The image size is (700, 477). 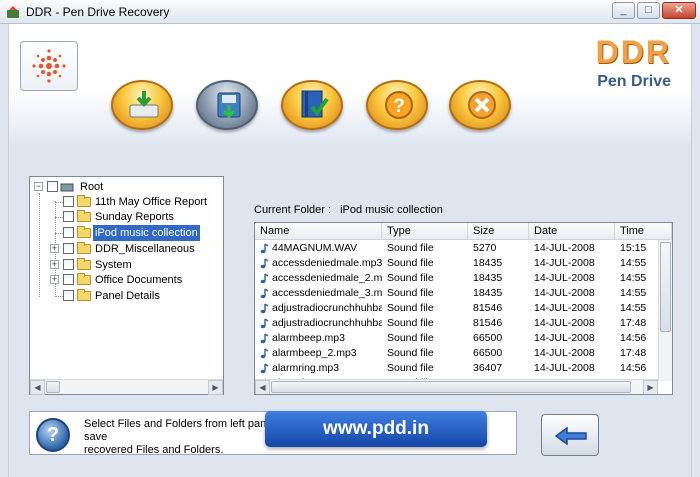 What do you see at coordinates (391, 210) in the screenshot?
I see `current-folder-value: iPod music collection` at bounding box center [391, 210].